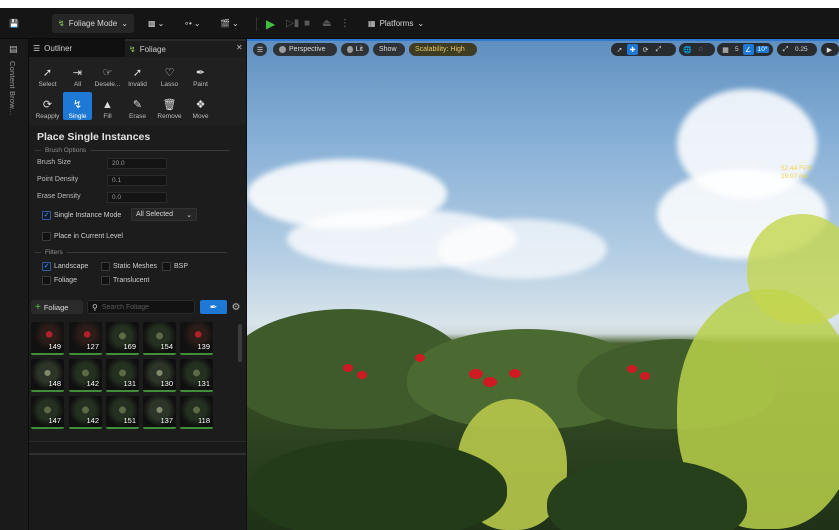 The width and height of the screenshot is (839, 530). Describe the element at coordinates (105, 280) in the screenshot. I see `translucent-checkbox` at that location.